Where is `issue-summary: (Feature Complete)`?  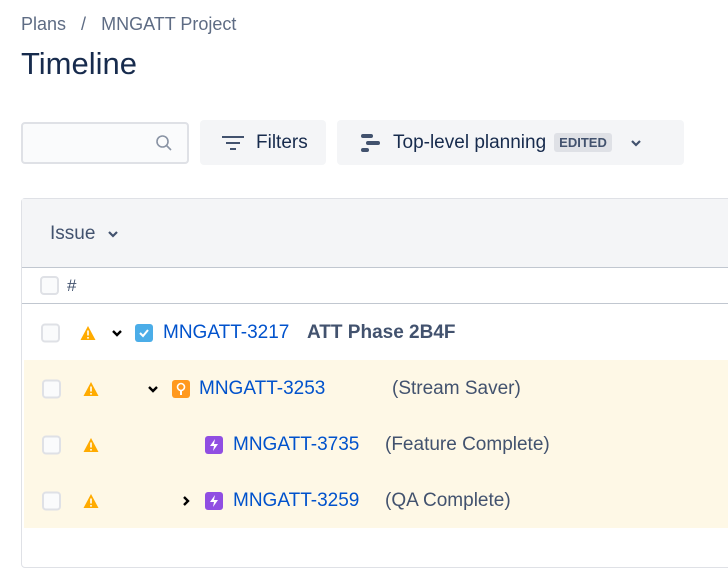 issue-summary: (Feature Complete) is located at coordinates (467, 444).